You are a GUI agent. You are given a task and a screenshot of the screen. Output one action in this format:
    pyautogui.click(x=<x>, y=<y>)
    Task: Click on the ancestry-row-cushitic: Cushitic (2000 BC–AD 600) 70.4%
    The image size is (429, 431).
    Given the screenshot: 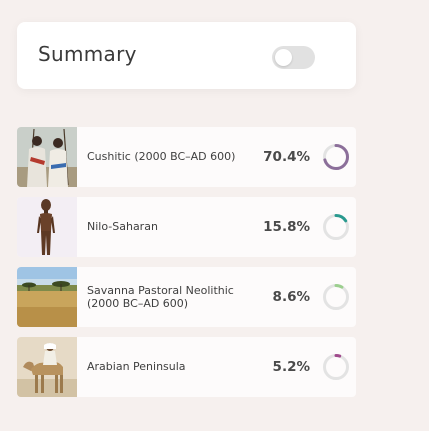 What is the action you would take?
    pyautogui.click(x=186, y=157)
    